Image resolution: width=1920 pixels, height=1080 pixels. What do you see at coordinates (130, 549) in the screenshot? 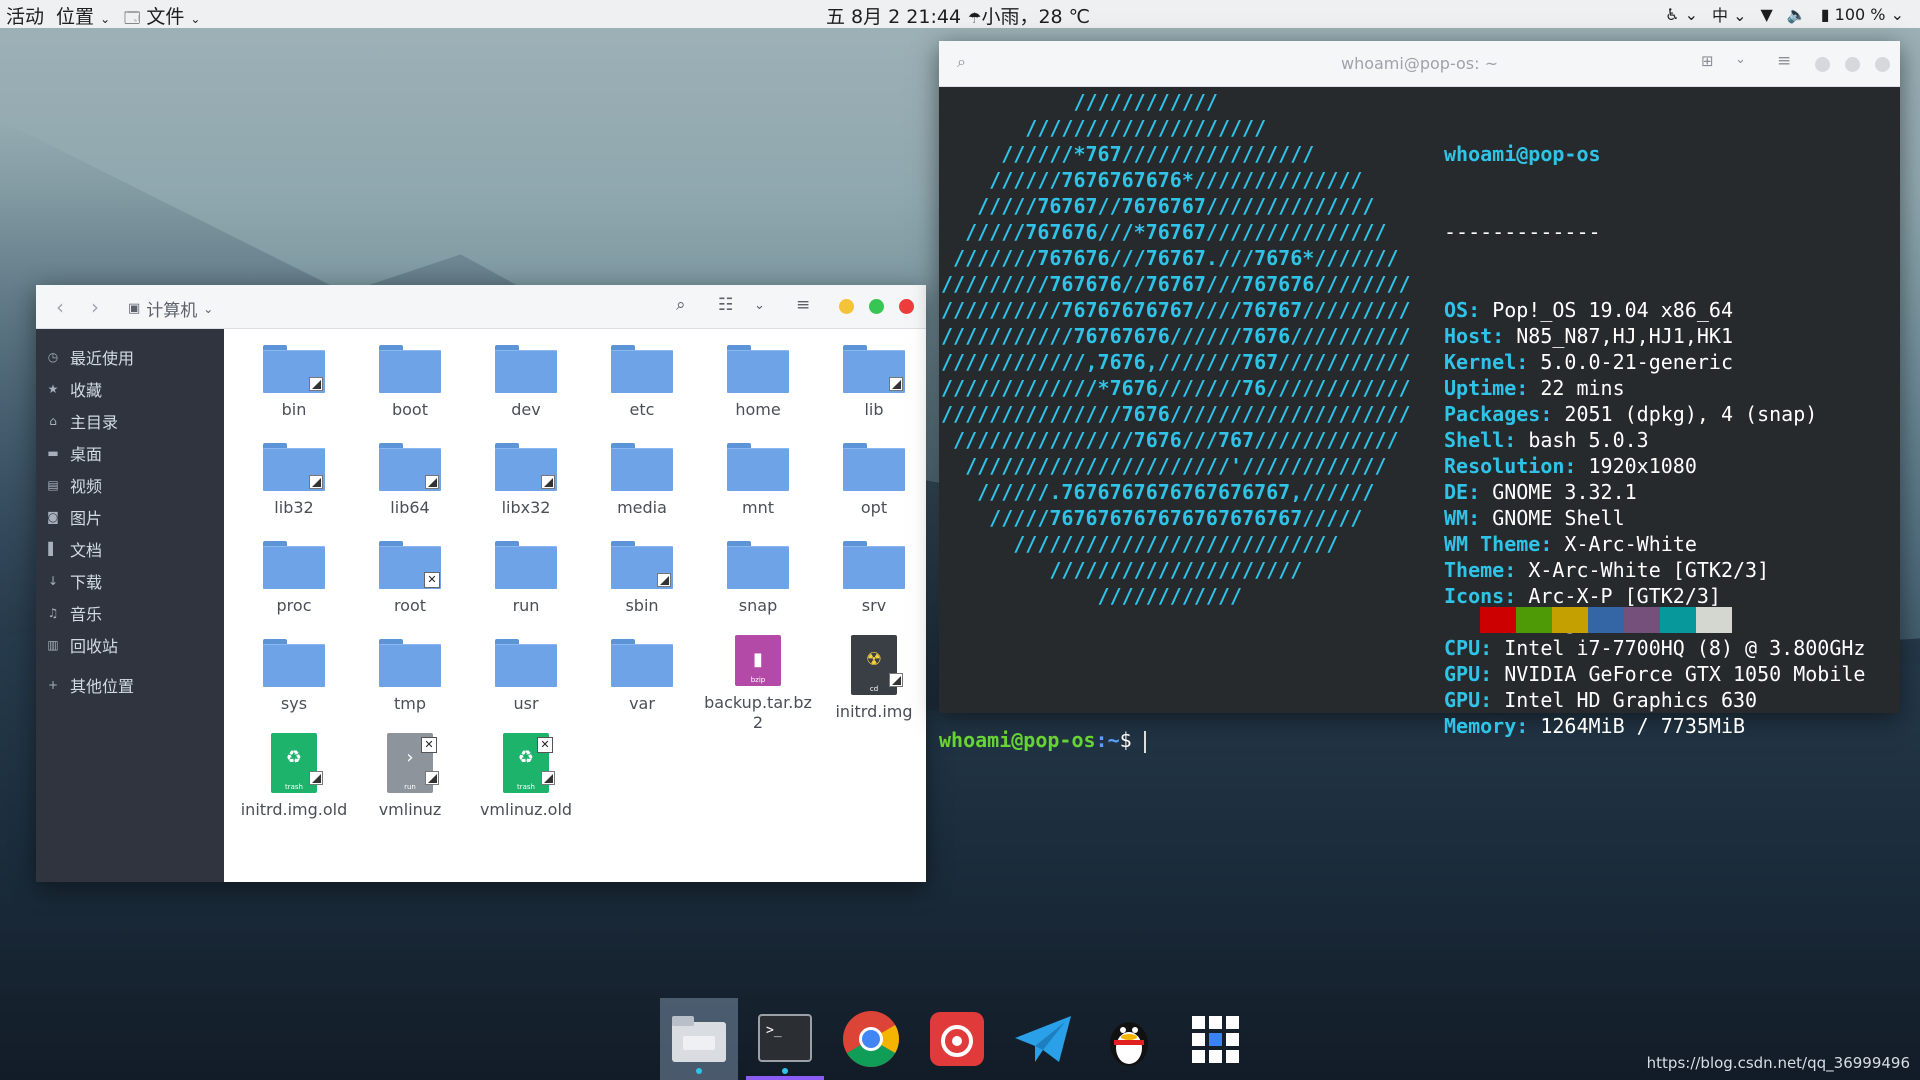
I see `sidebar-item: ▌ 文档` at bounding box center [130, 549].